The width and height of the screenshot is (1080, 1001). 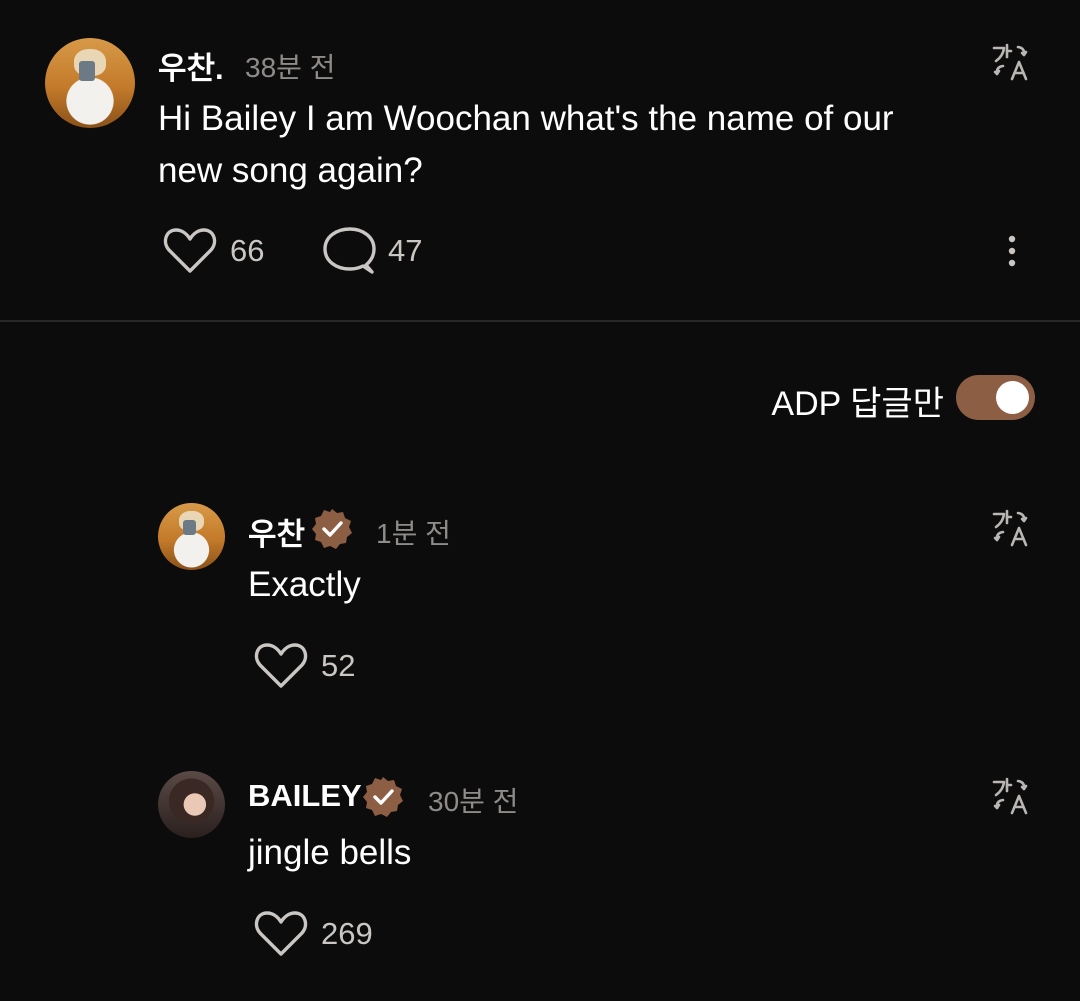 I want to click on post-timestamp: 38분 전, so click(x=290, y=67).